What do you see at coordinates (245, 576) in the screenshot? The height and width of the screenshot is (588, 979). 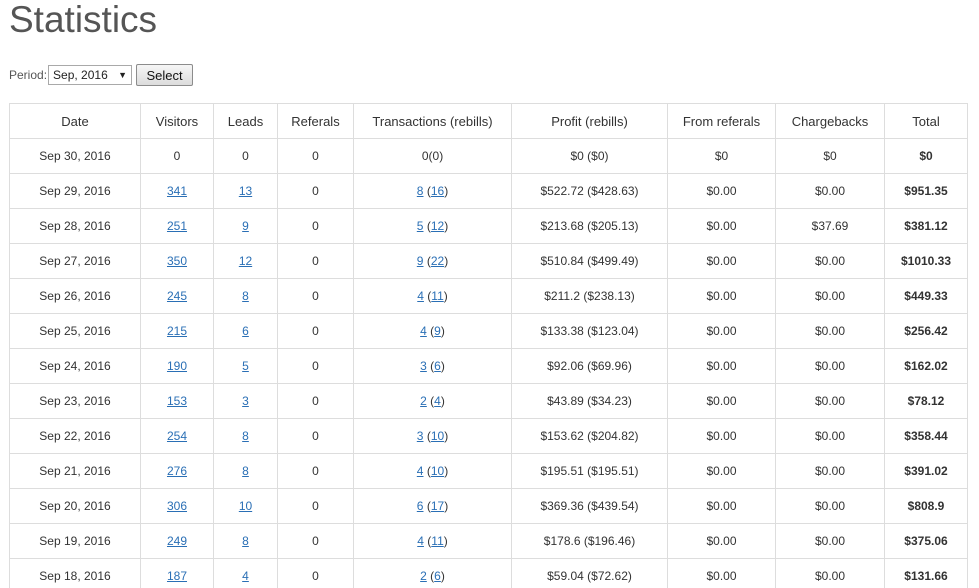 I see `leads-link: 4` at bounding box center [245, 576].